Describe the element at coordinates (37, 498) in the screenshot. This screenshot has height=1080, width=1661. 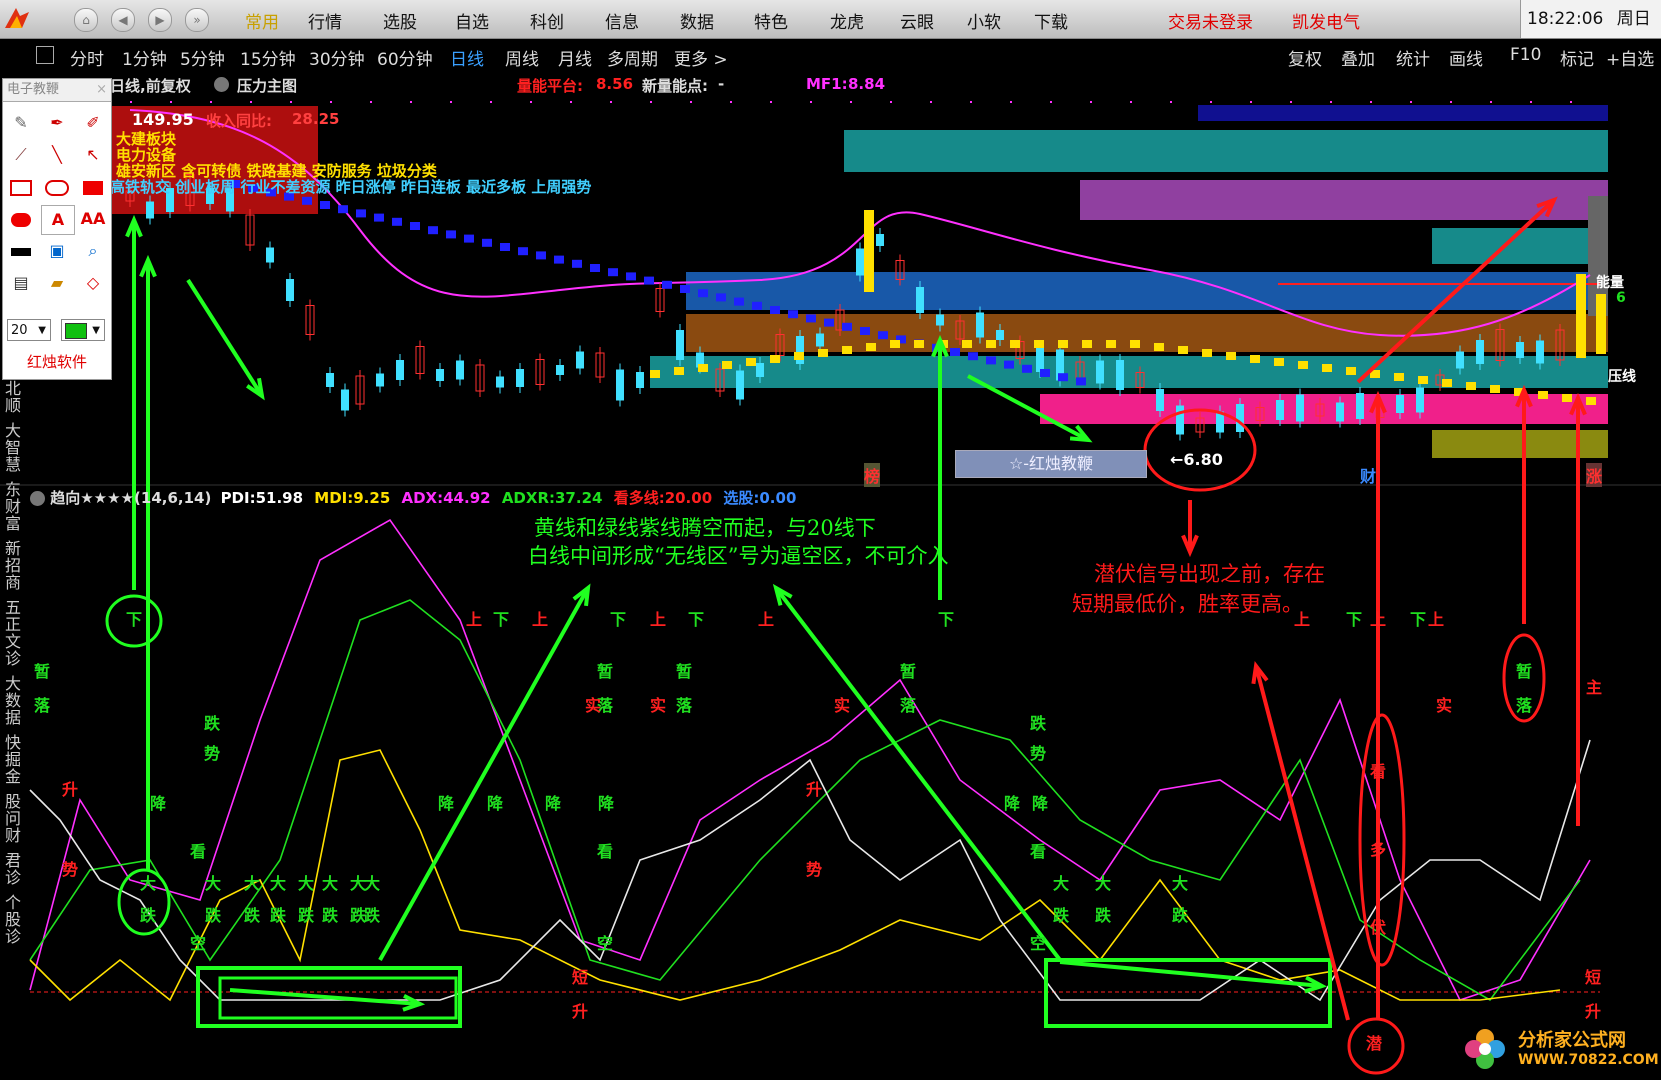
I see `indicator-dropdown-icon` at that location.